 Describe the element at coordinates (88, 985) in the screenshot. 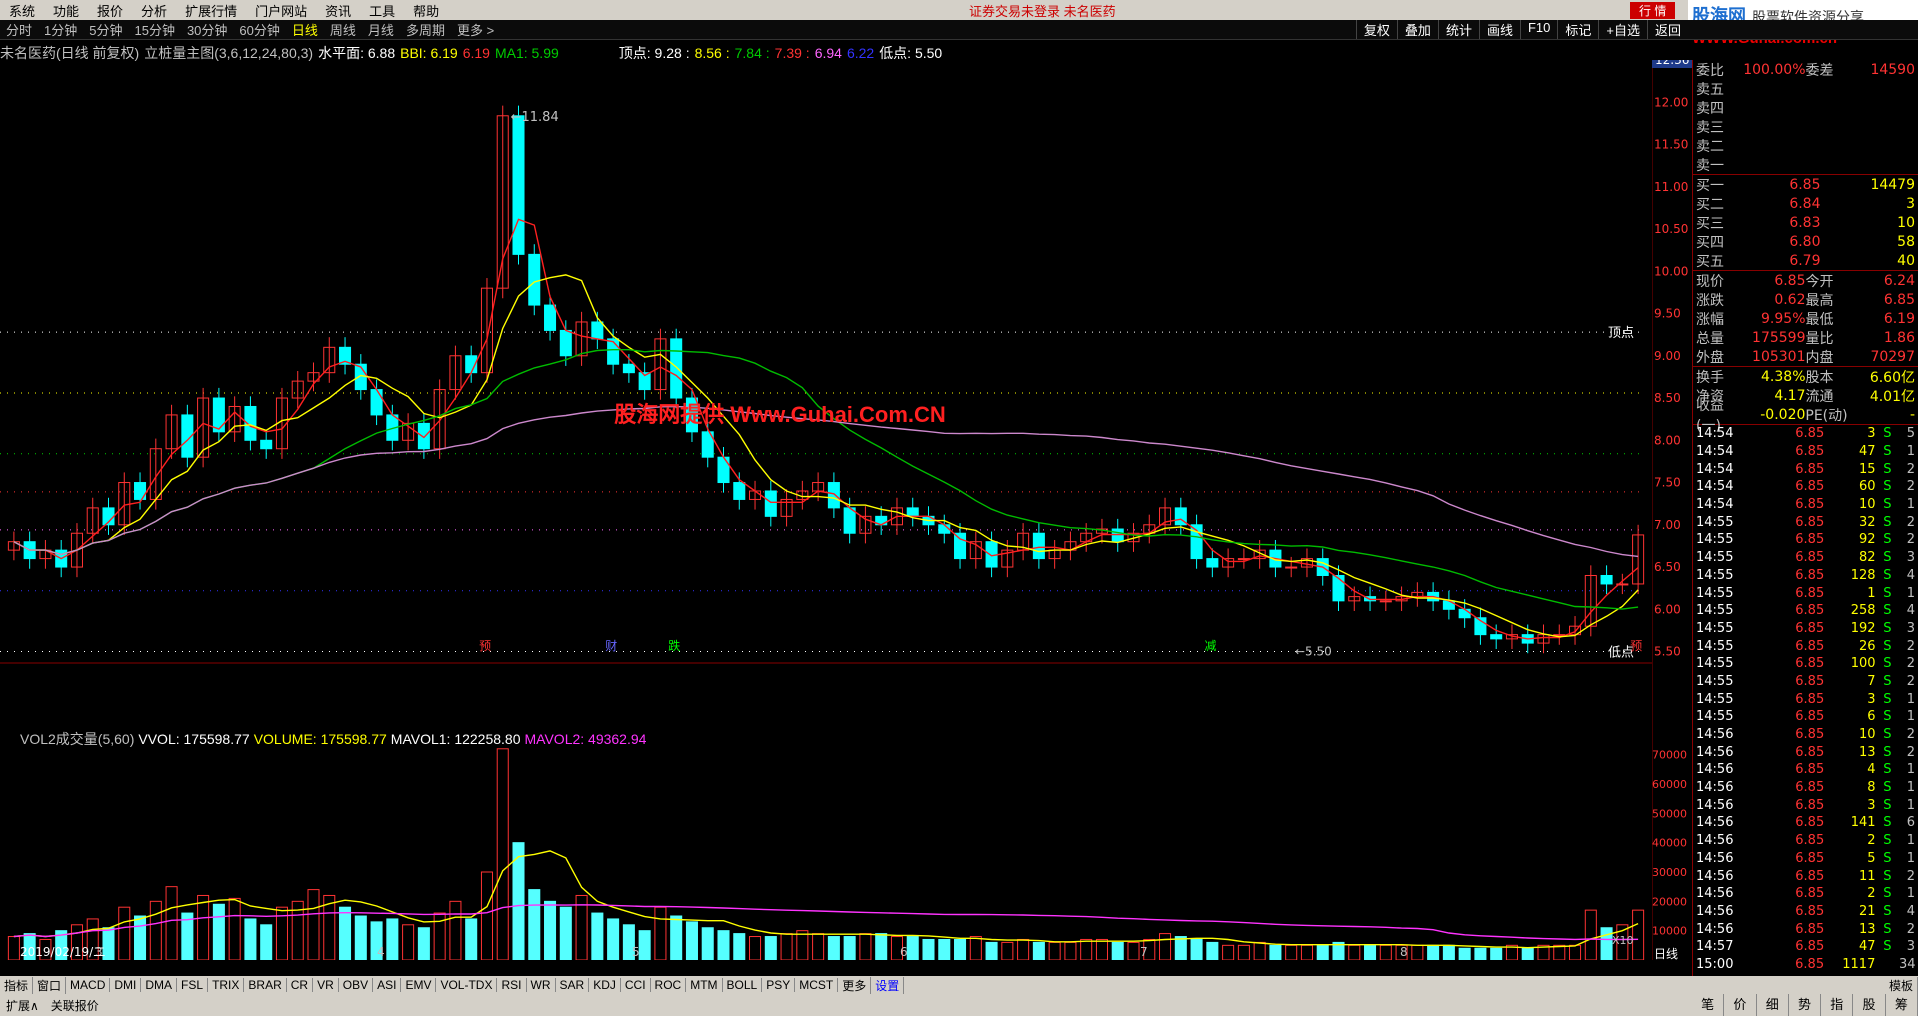

I see `indicator-tab: MACD` at that location.